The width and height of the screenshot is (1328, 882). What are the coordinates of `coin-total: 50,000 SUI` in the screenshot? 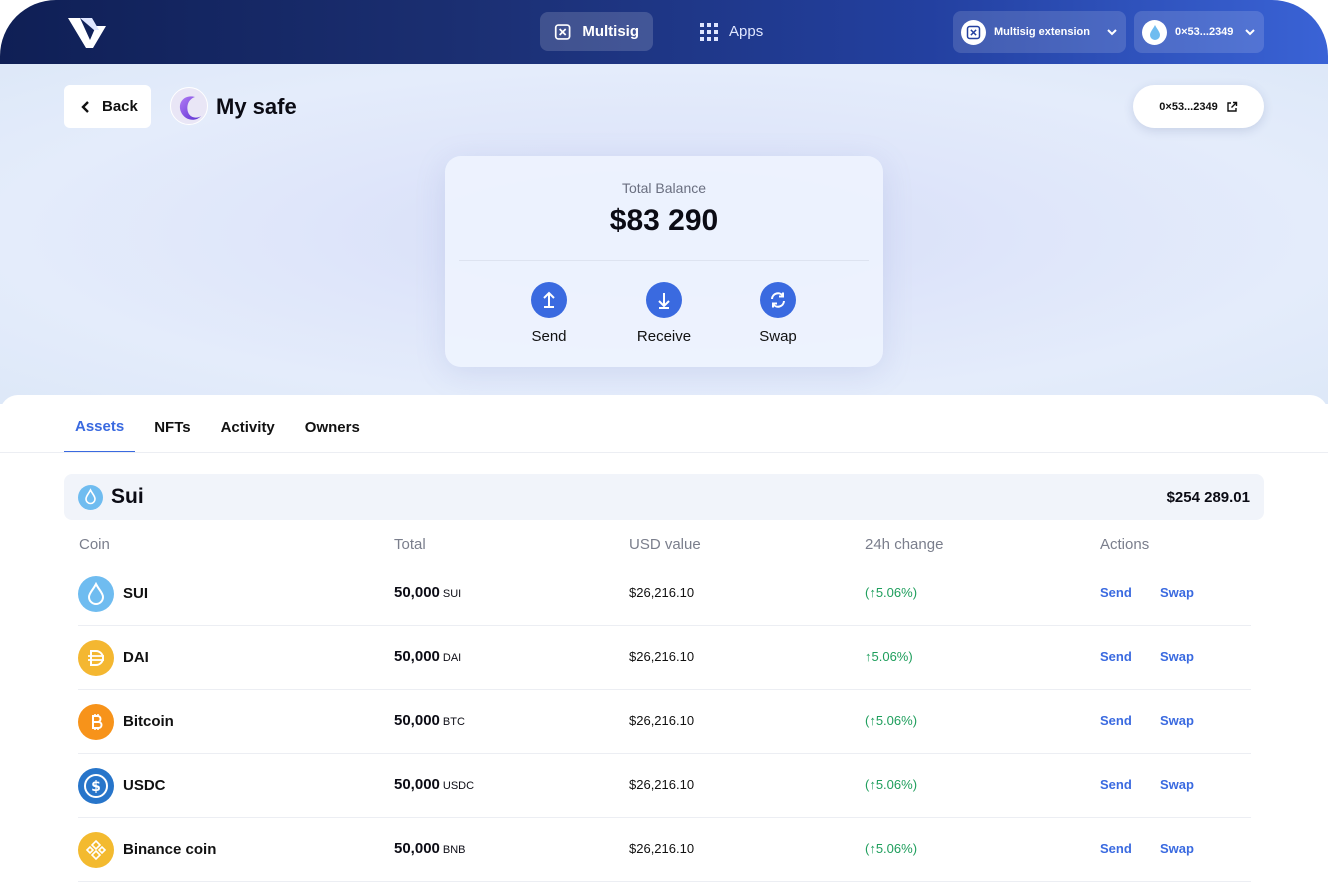 It's located at (427, 592).